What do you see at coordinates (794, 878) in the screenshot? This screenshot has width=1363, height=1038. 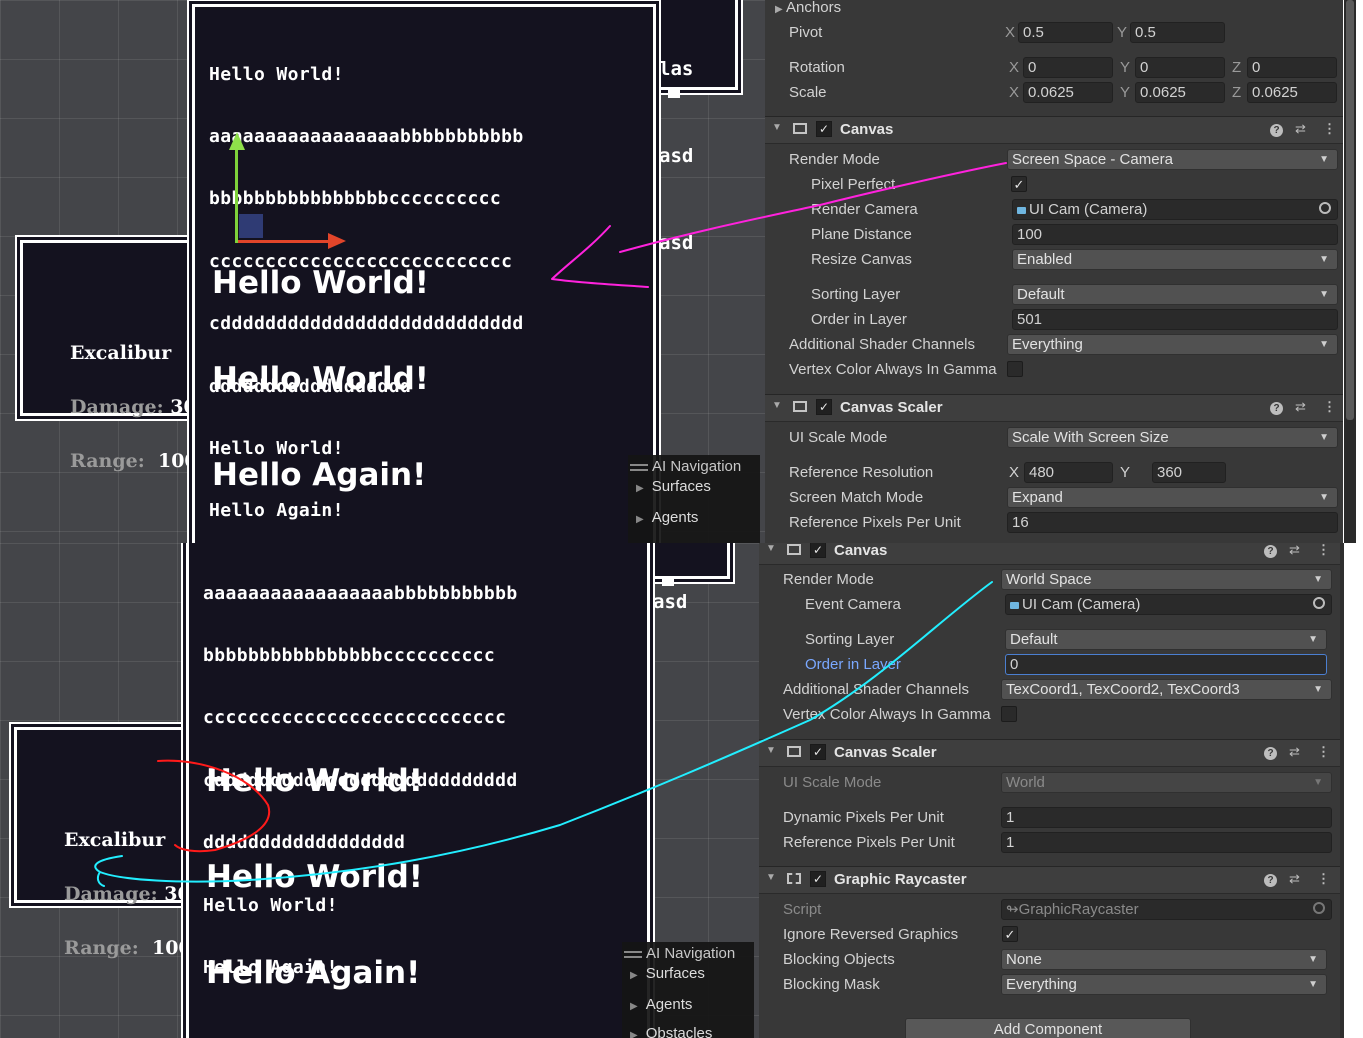 I see `raycaster-icon` at bounding box center [794, 878].